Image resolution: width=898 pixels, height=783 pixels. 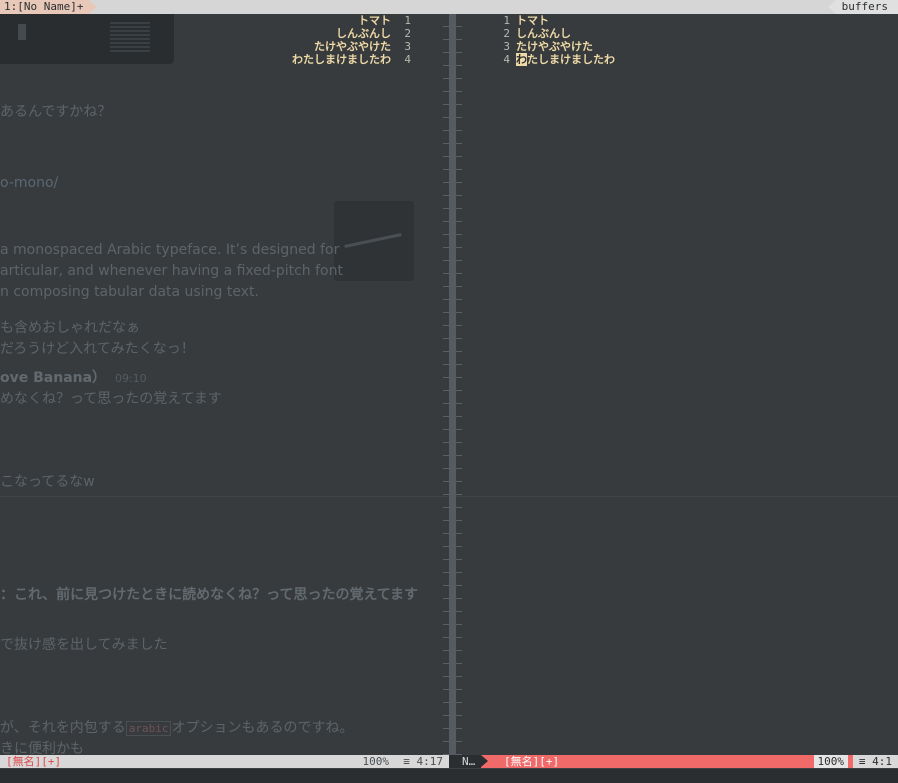 I want to click on cursor-position: ≡ 4:17, so click(x=423, y=761).